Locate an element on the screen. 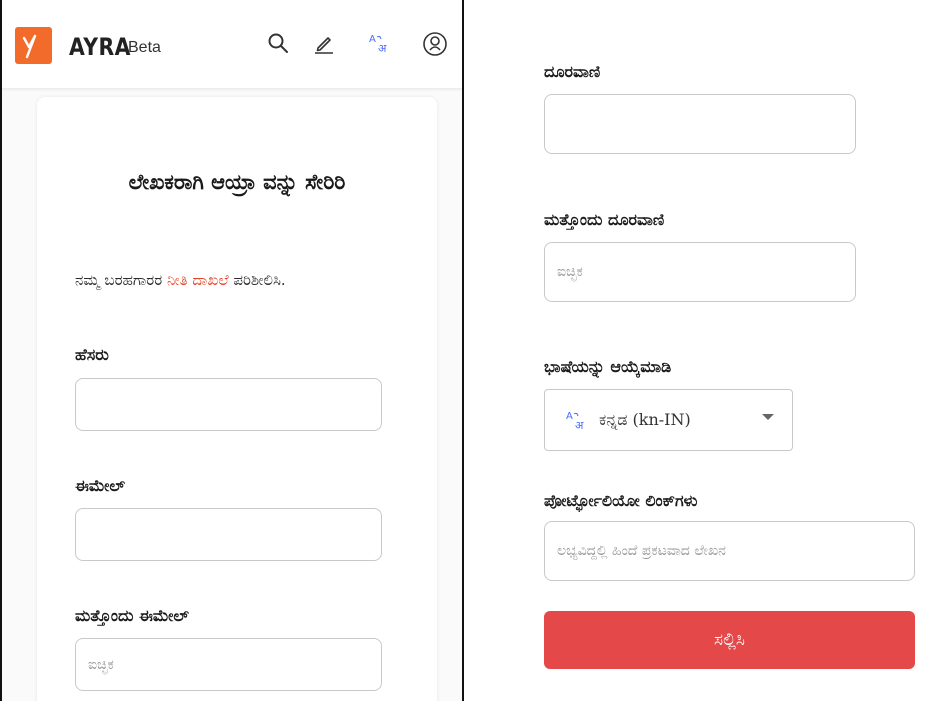 The width and height of the screenshot is (948, 701). brand-name: AYRA is located at coordinates (100, 47).